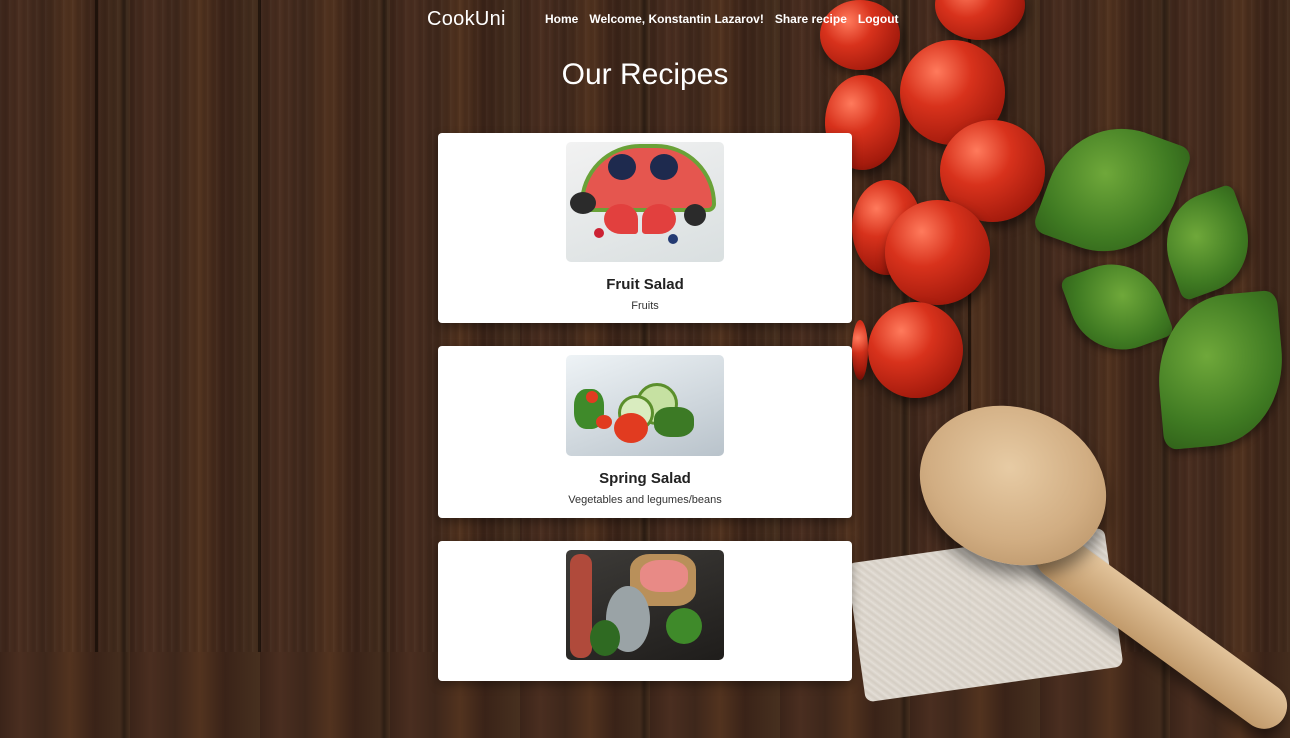 The image size is (1290, 738). Describe the element at coordinates (466, 19) in the screenshot. I see `brand-logo: CookUni` at that location.